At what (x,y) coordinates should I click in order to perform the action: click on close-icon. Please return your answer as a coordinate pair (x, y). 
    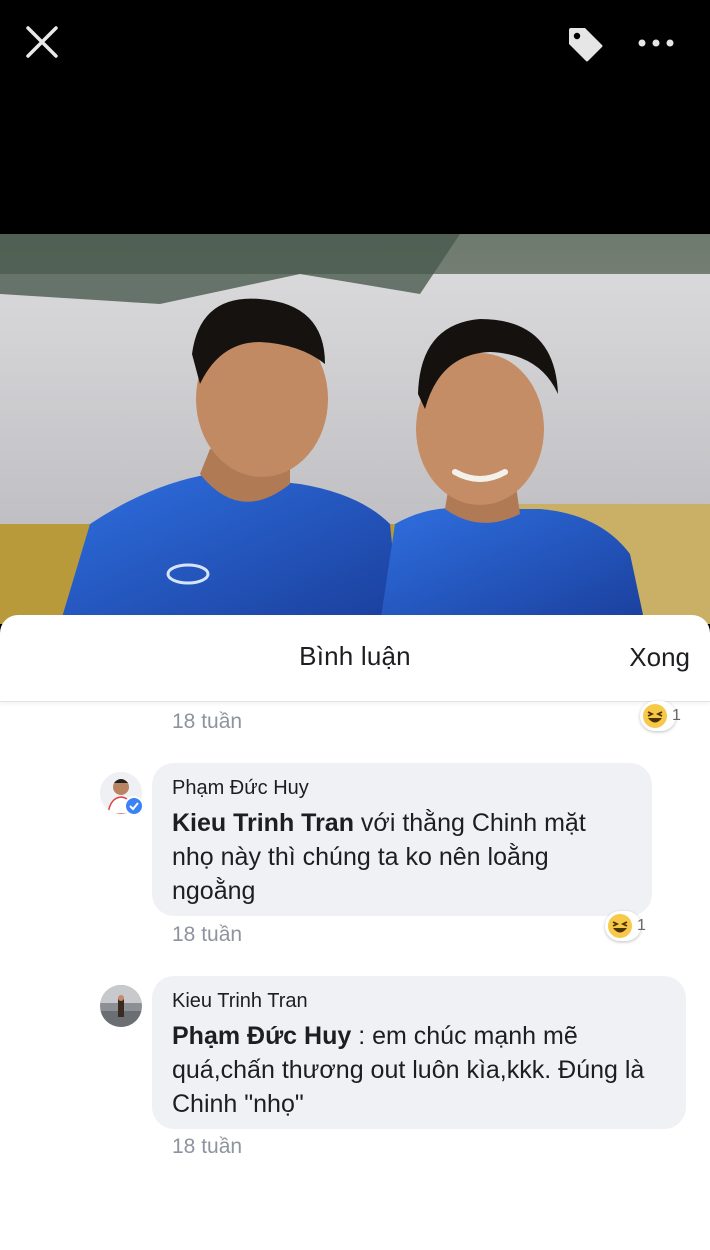
    Looking at the image, I should click on (42, 42).